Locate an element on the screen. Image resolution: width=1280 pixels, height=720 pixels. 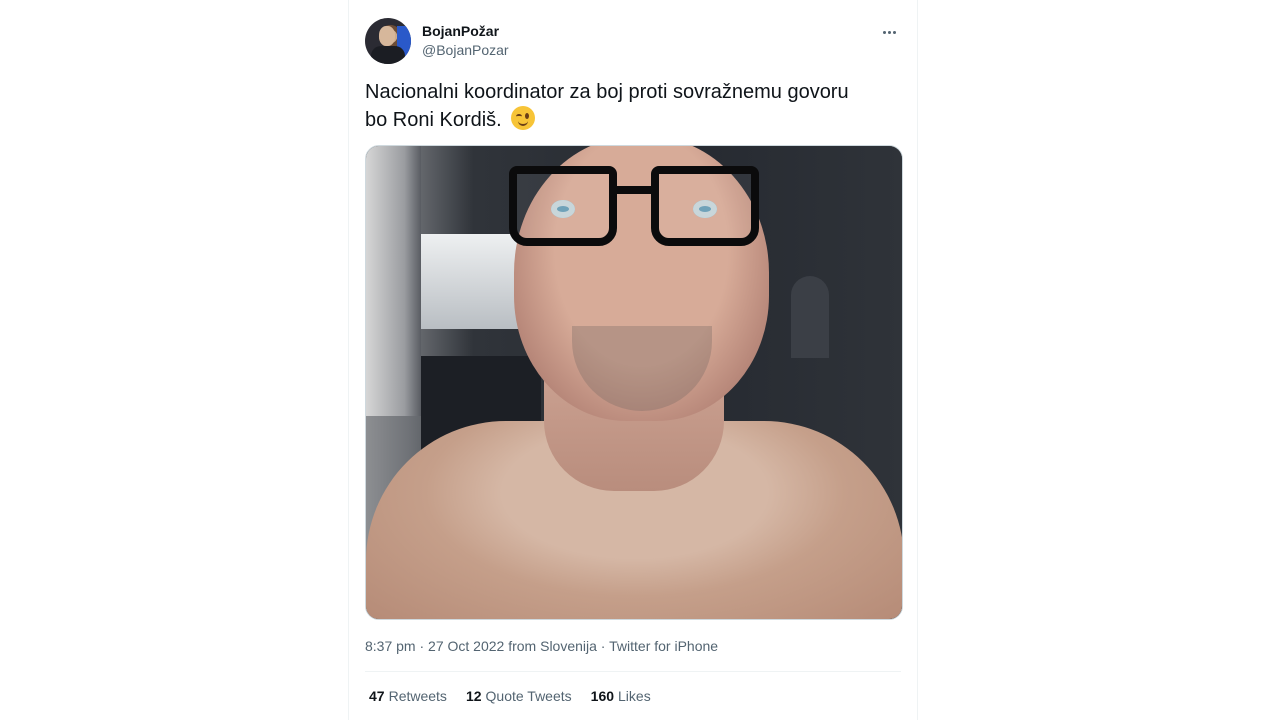
more-horizontal-icon is located at coordinates (889, 32).